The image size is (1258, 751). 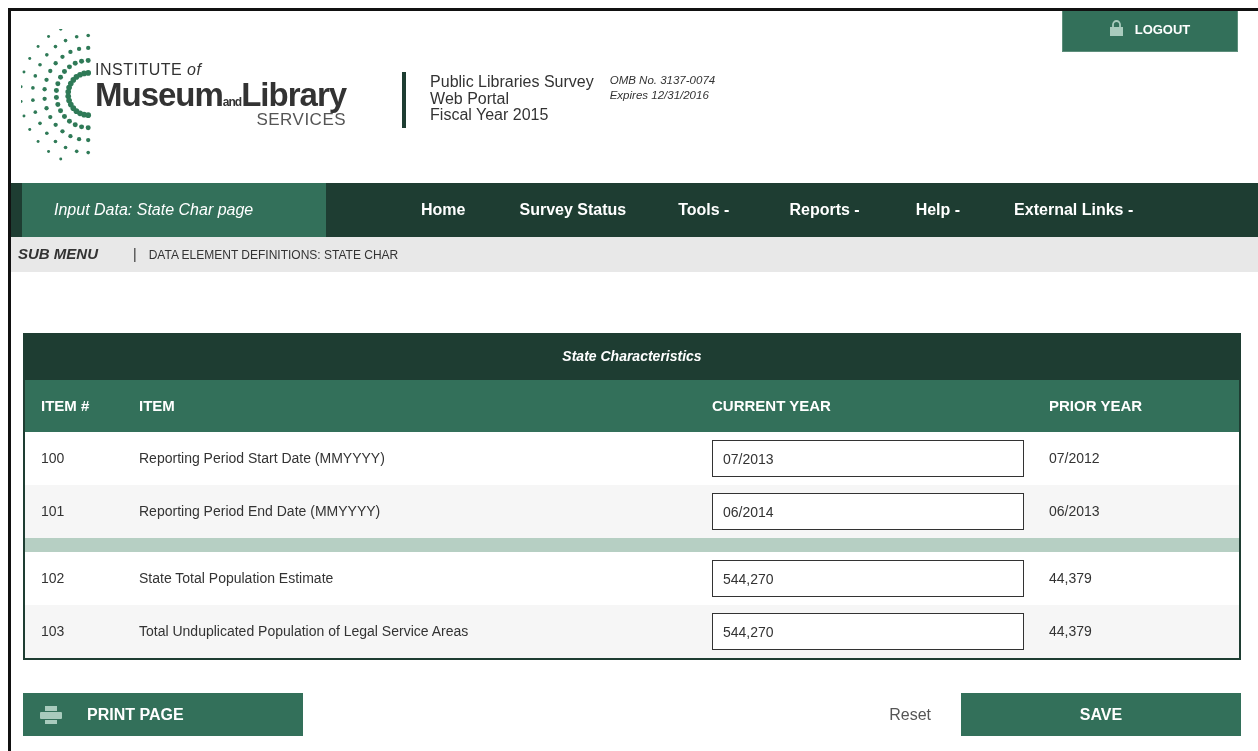 What do you see at coordinates (53, 511) in the screenshot?
I see `item-number: 101` at bounding box center [53, 511].